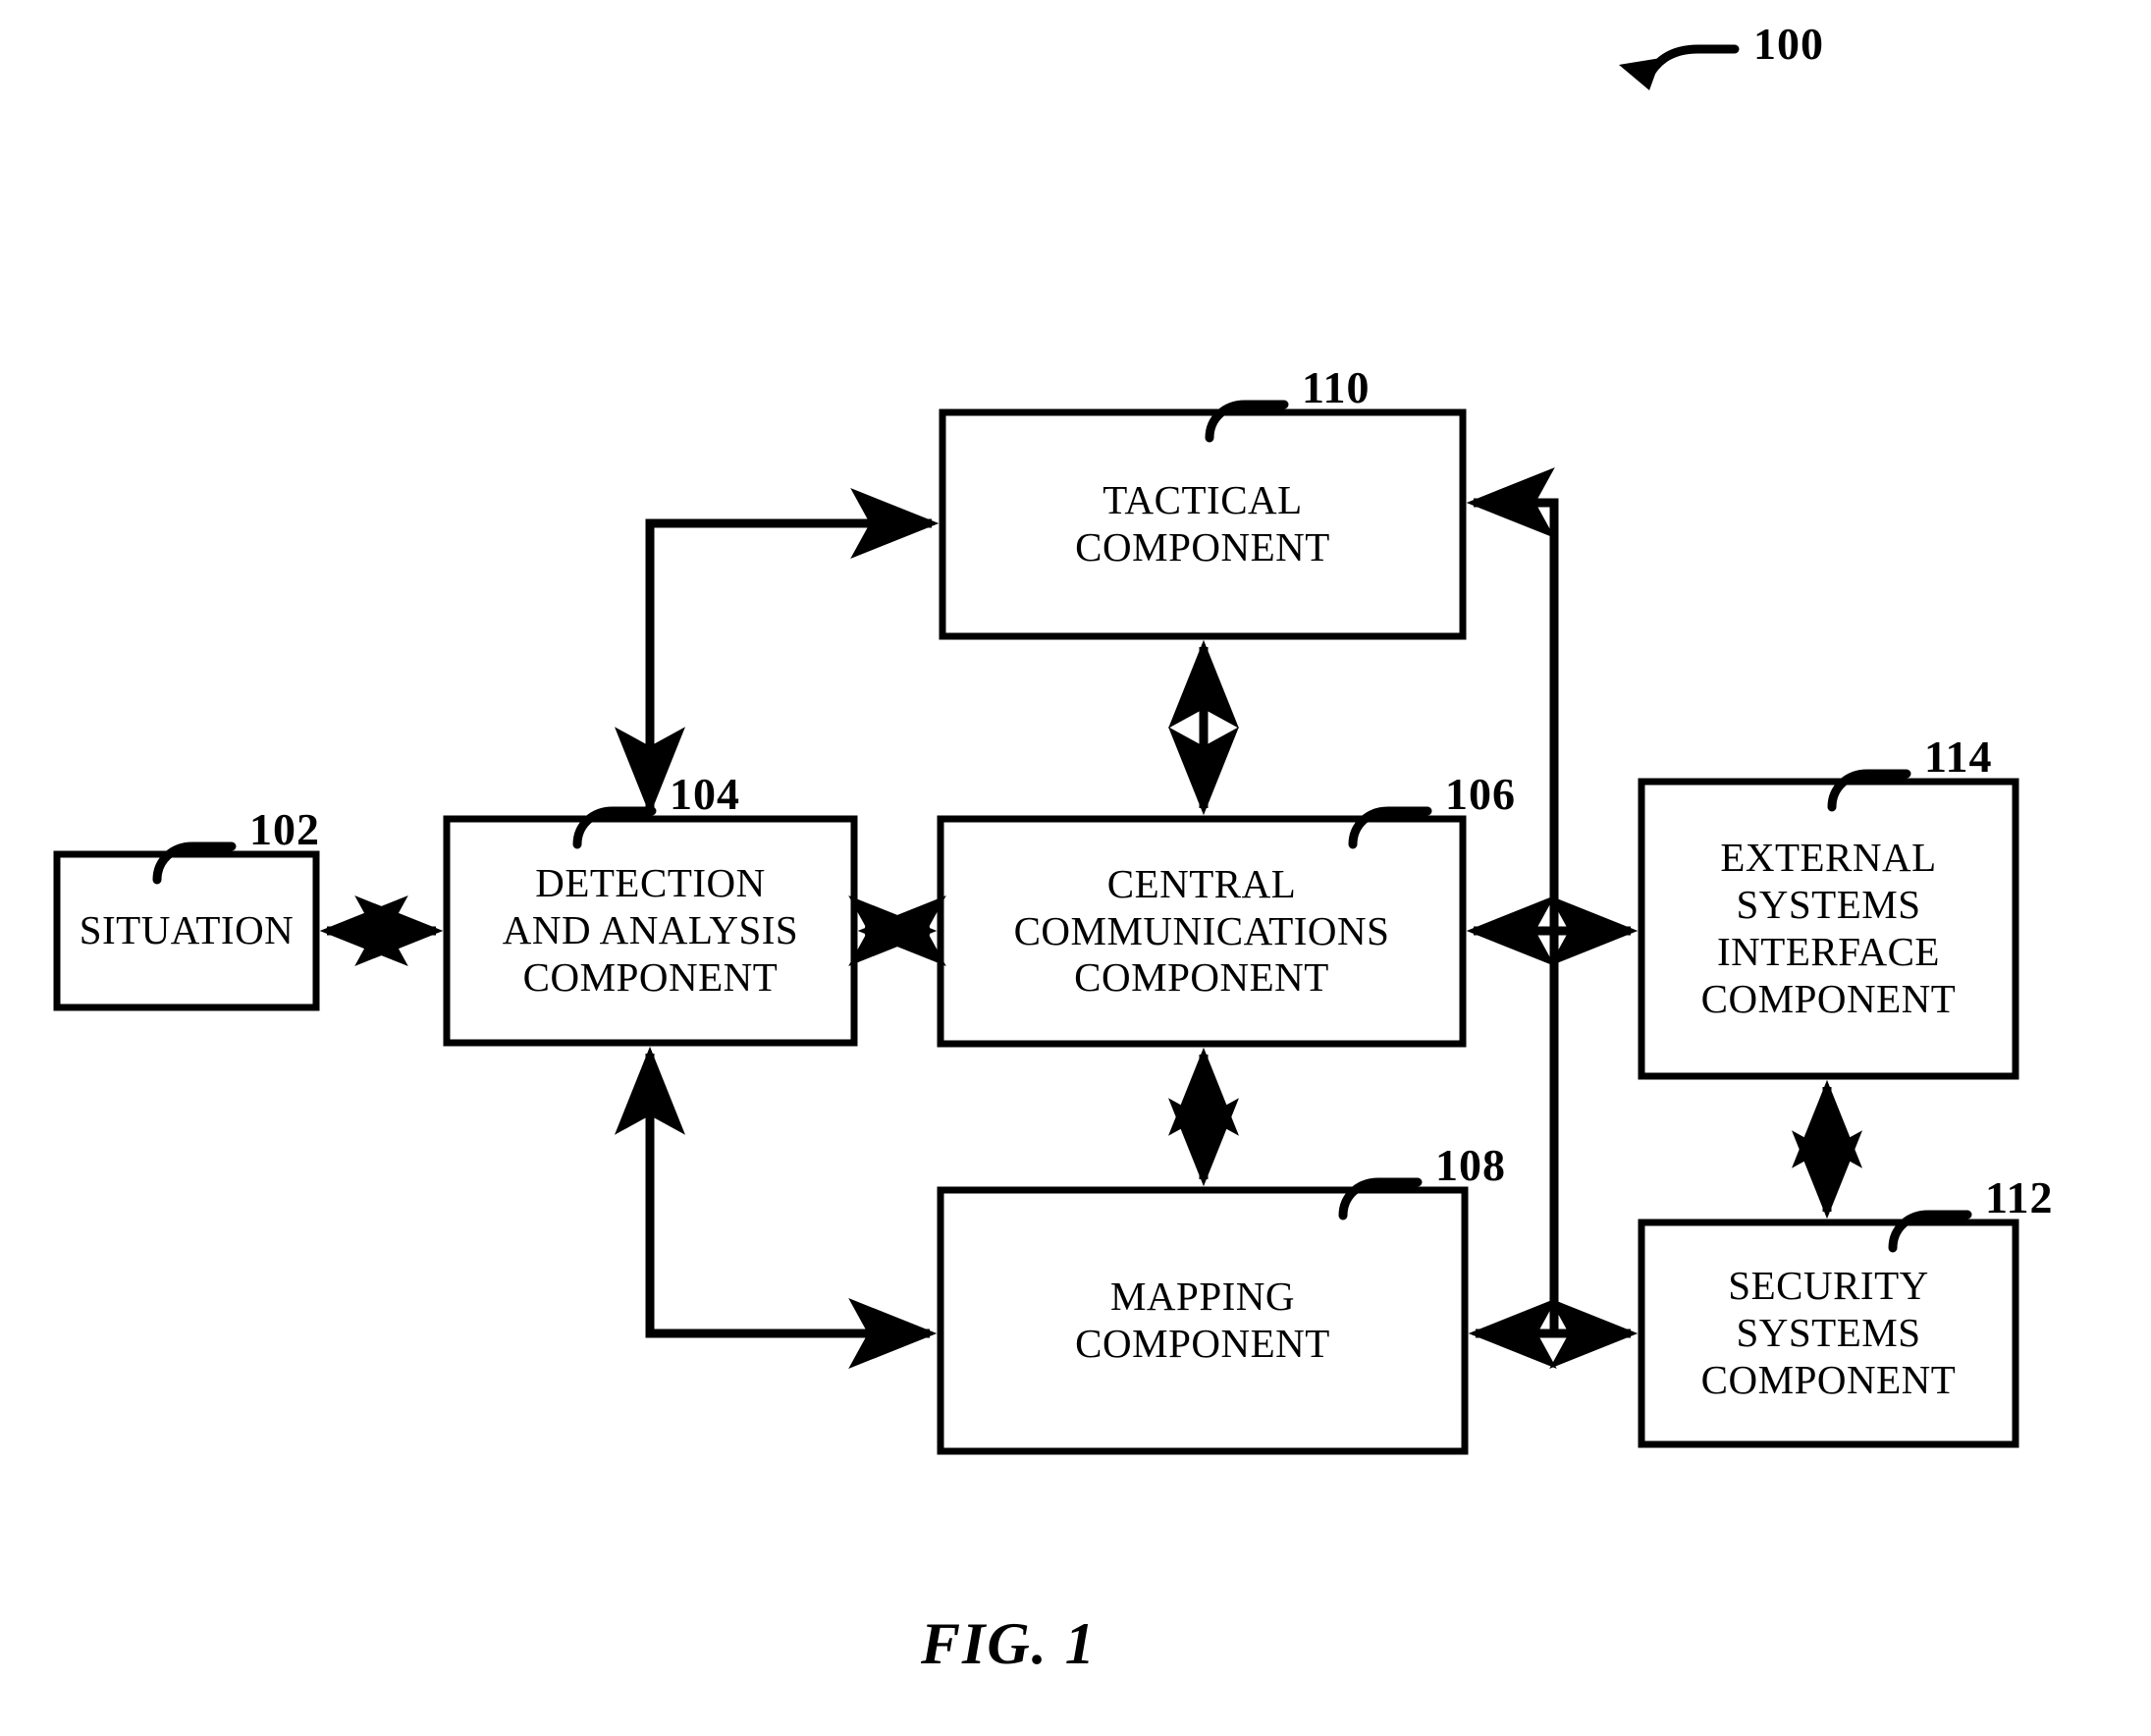 The image size is (2151, 1736). What do you see at coordinates (284, 829) in the screenshot?
I see `ref-number-102: 102` at bounding box center [284, 829].